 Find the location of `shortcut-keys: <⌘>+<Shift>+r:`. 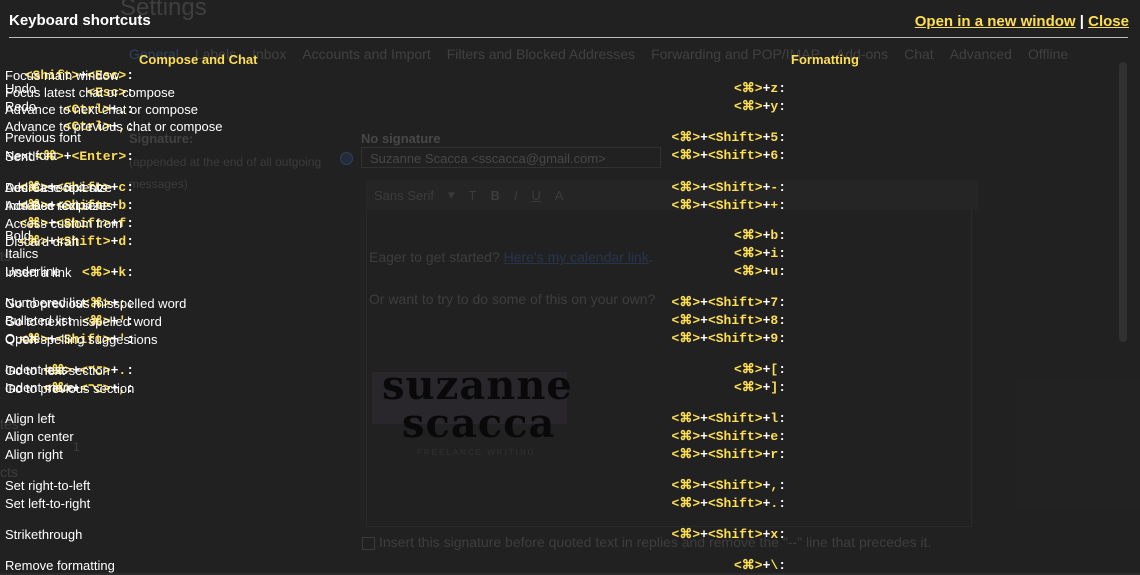

shortcut-keys: <⌘>+<Shift>+r: is located at coordinates (728, 454).